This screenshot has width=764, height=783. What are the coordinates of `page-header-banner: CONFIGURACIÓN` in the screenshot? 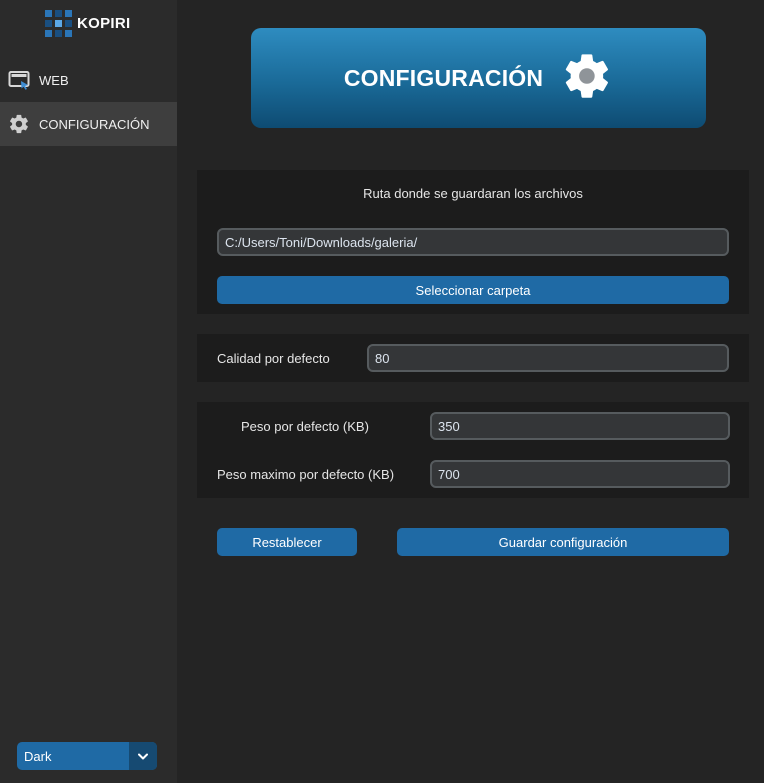 It's located at (478, 78).